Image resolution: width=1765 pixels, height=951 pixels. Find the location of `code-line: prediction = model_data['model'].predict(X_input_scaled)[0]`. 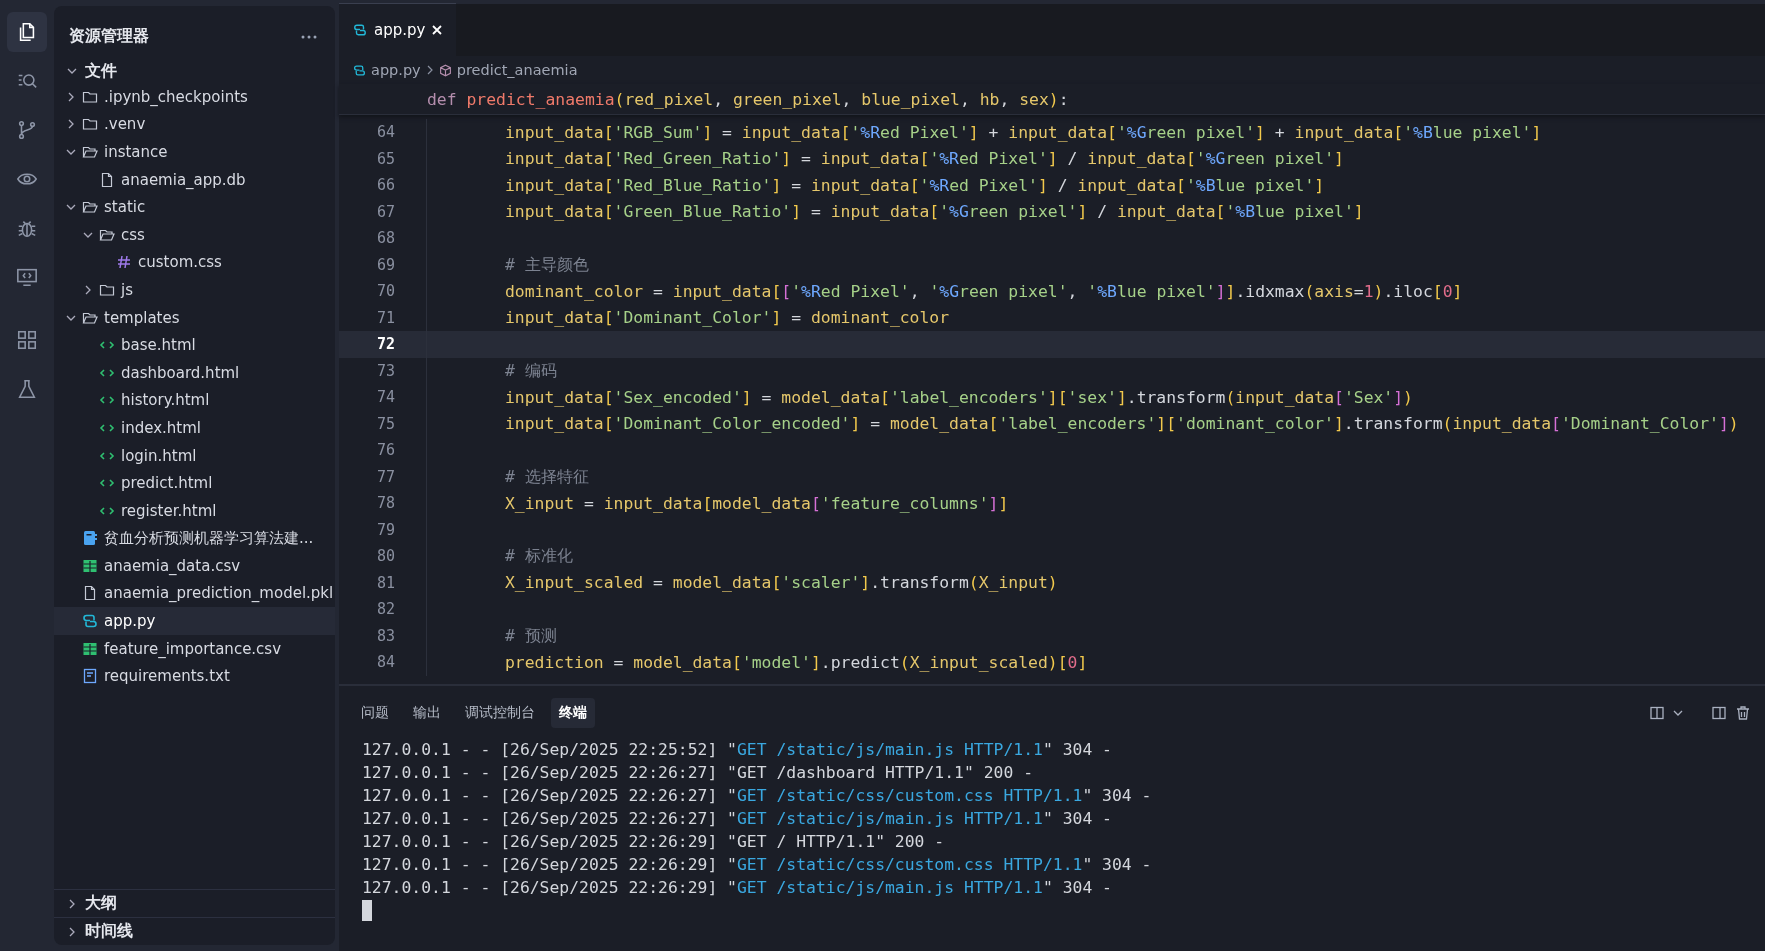

code-line: prediction = model_data['model'].predict(X_input_scaled)[0] is located at coordinates (796, 662).